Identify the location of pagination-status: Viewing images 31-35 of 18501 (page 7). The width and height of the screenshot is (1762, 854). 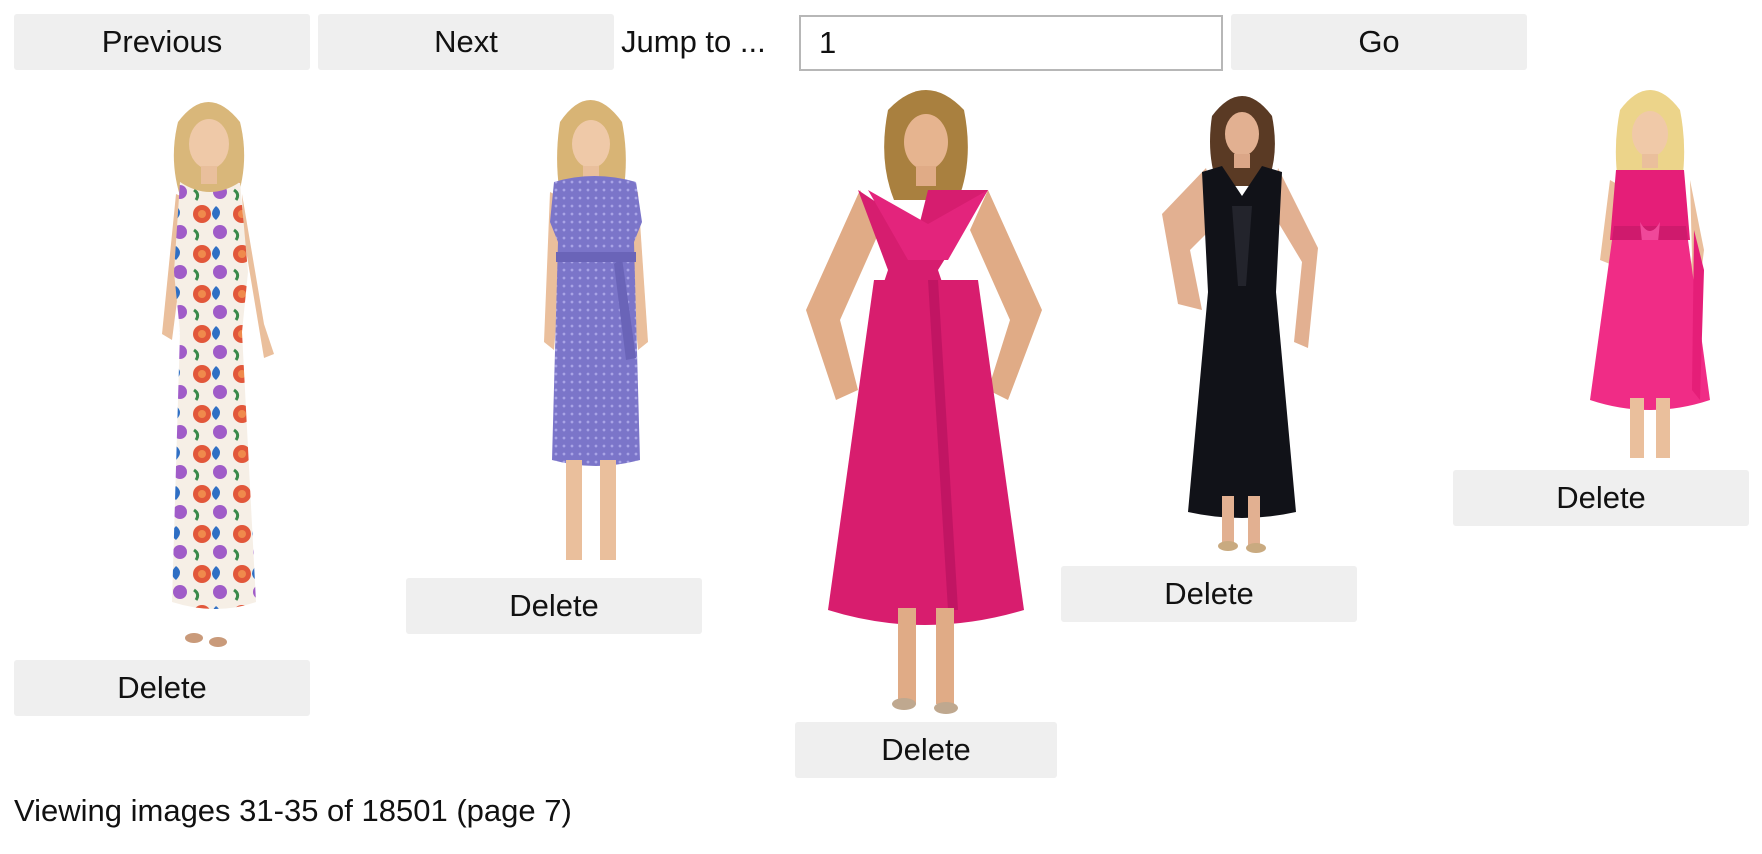
(293, 810).